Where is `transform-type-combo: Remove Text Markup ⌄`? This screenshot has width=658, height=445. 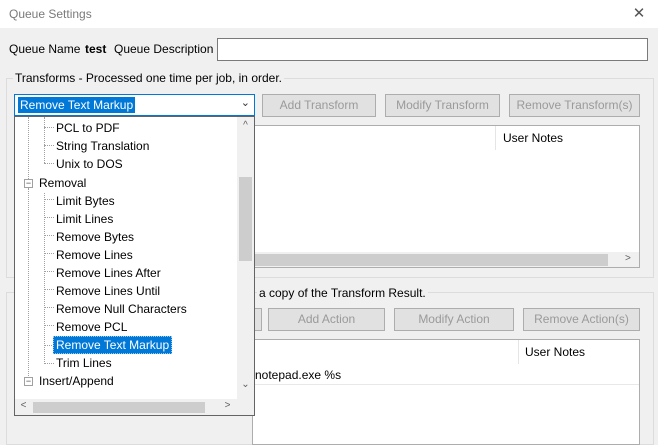
transform-type-combo: Remove Text Markup ⌄ is located at coordinates (134, 105).